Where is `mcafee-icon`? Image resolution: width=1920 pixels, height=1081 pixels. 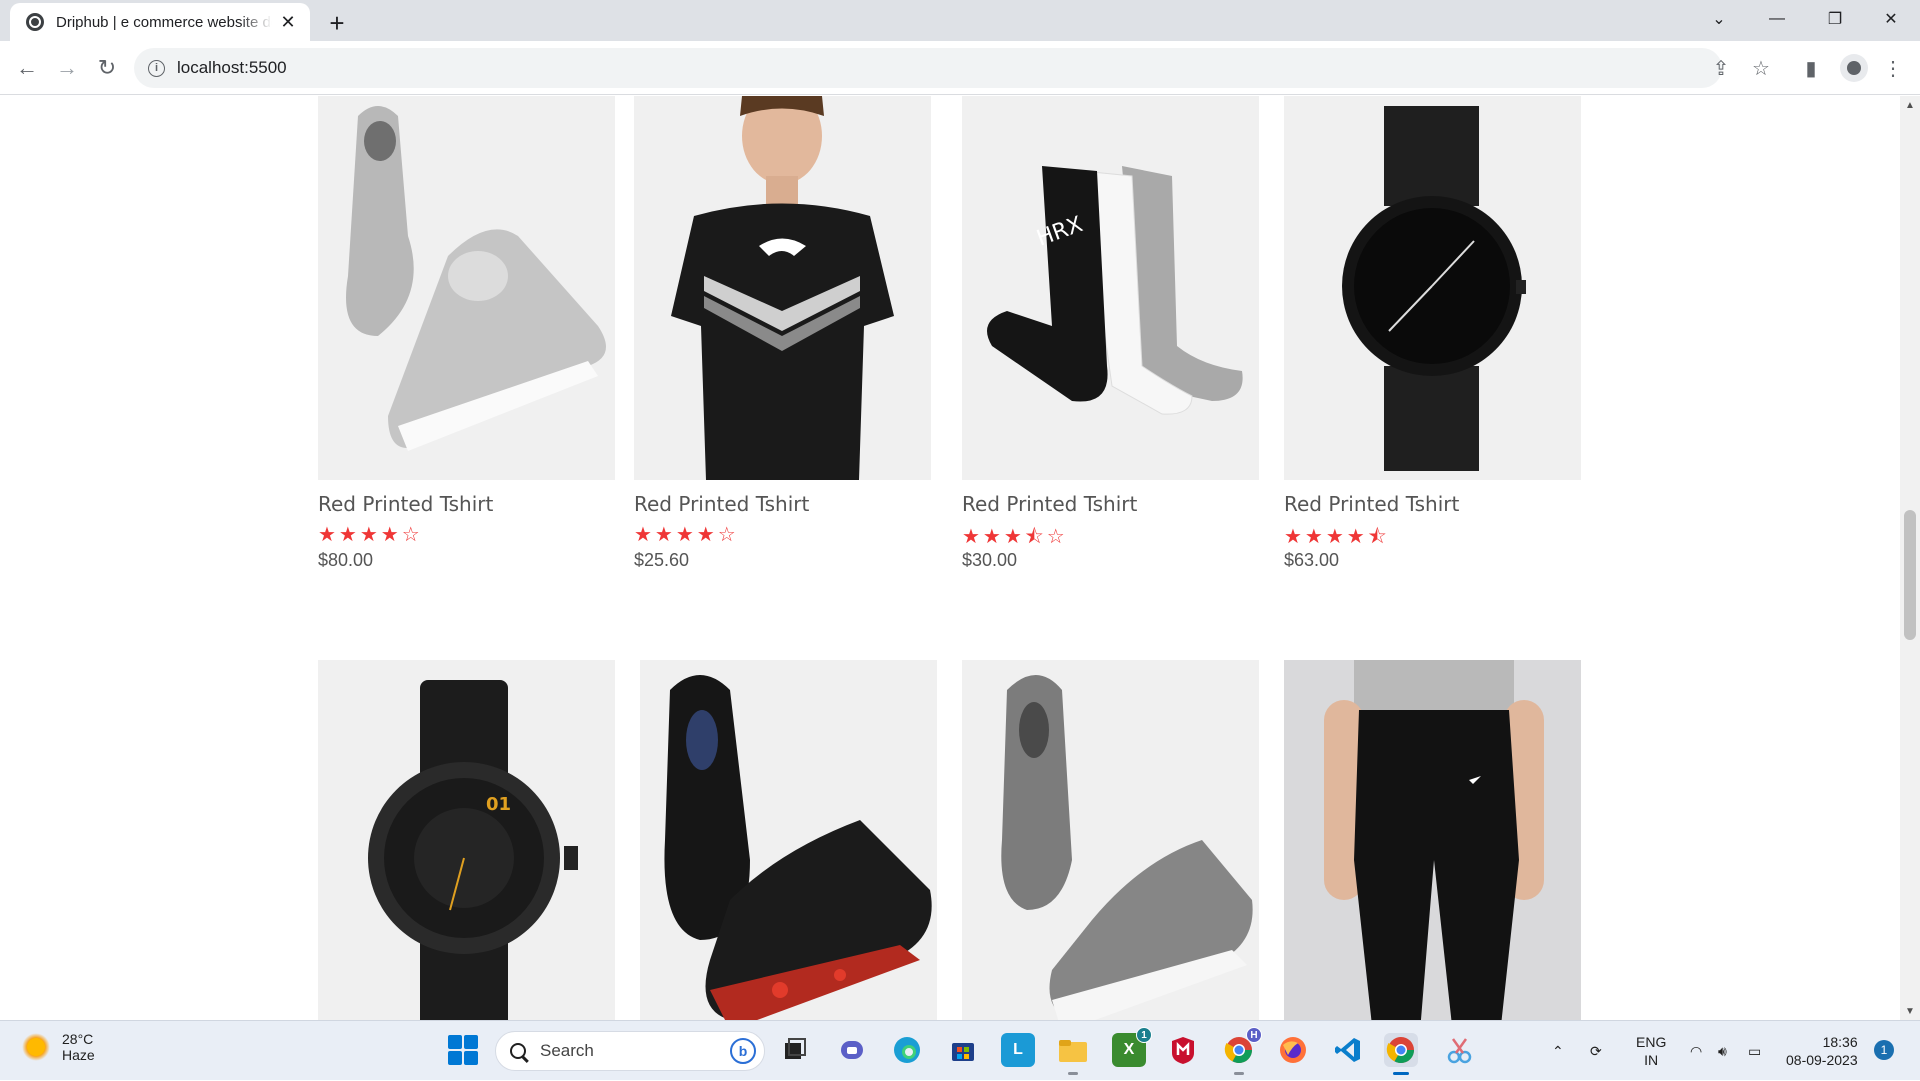 mcafee-icon is located at coordinates (1183, 1050).